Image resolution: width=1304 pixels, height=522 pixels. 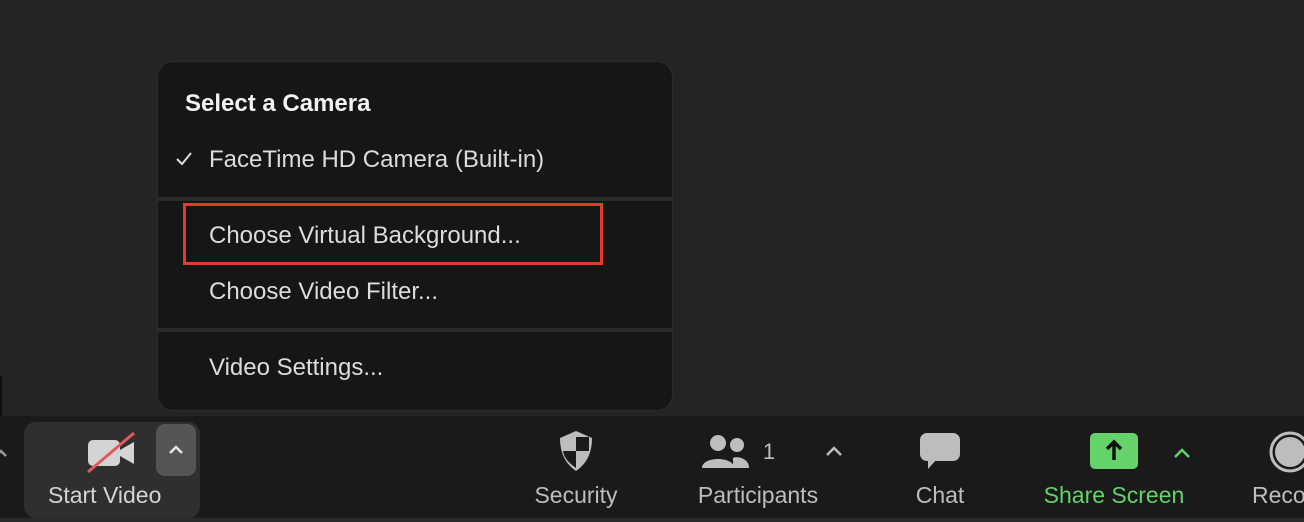 I want to click on chat-button: Chat, so click(x=940, y=470).